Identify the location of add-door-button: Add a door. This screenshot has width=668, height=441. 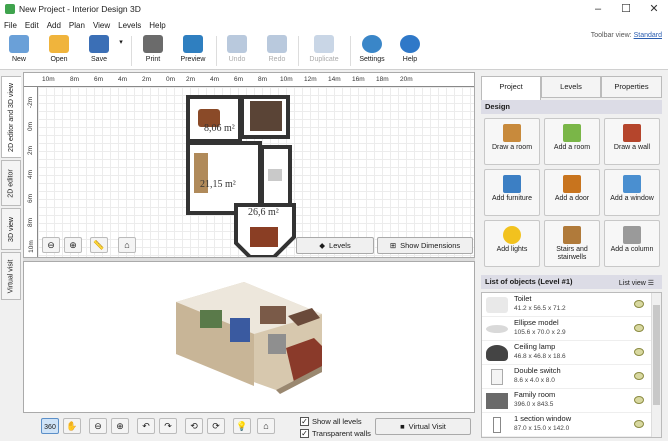
(572, 192).